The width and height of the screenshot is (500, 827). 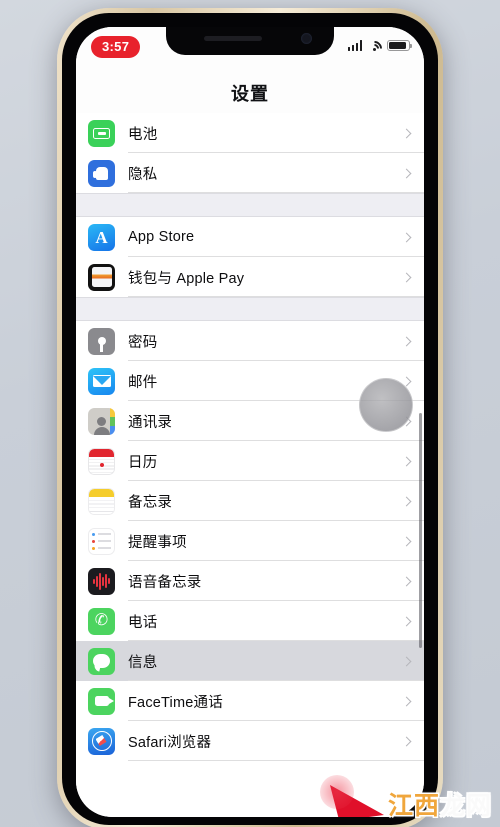 What do you see at coordinates (233, 38) in the screenshot?
I see `earpiece-speaker-icon` at bounding box center [233, 38].